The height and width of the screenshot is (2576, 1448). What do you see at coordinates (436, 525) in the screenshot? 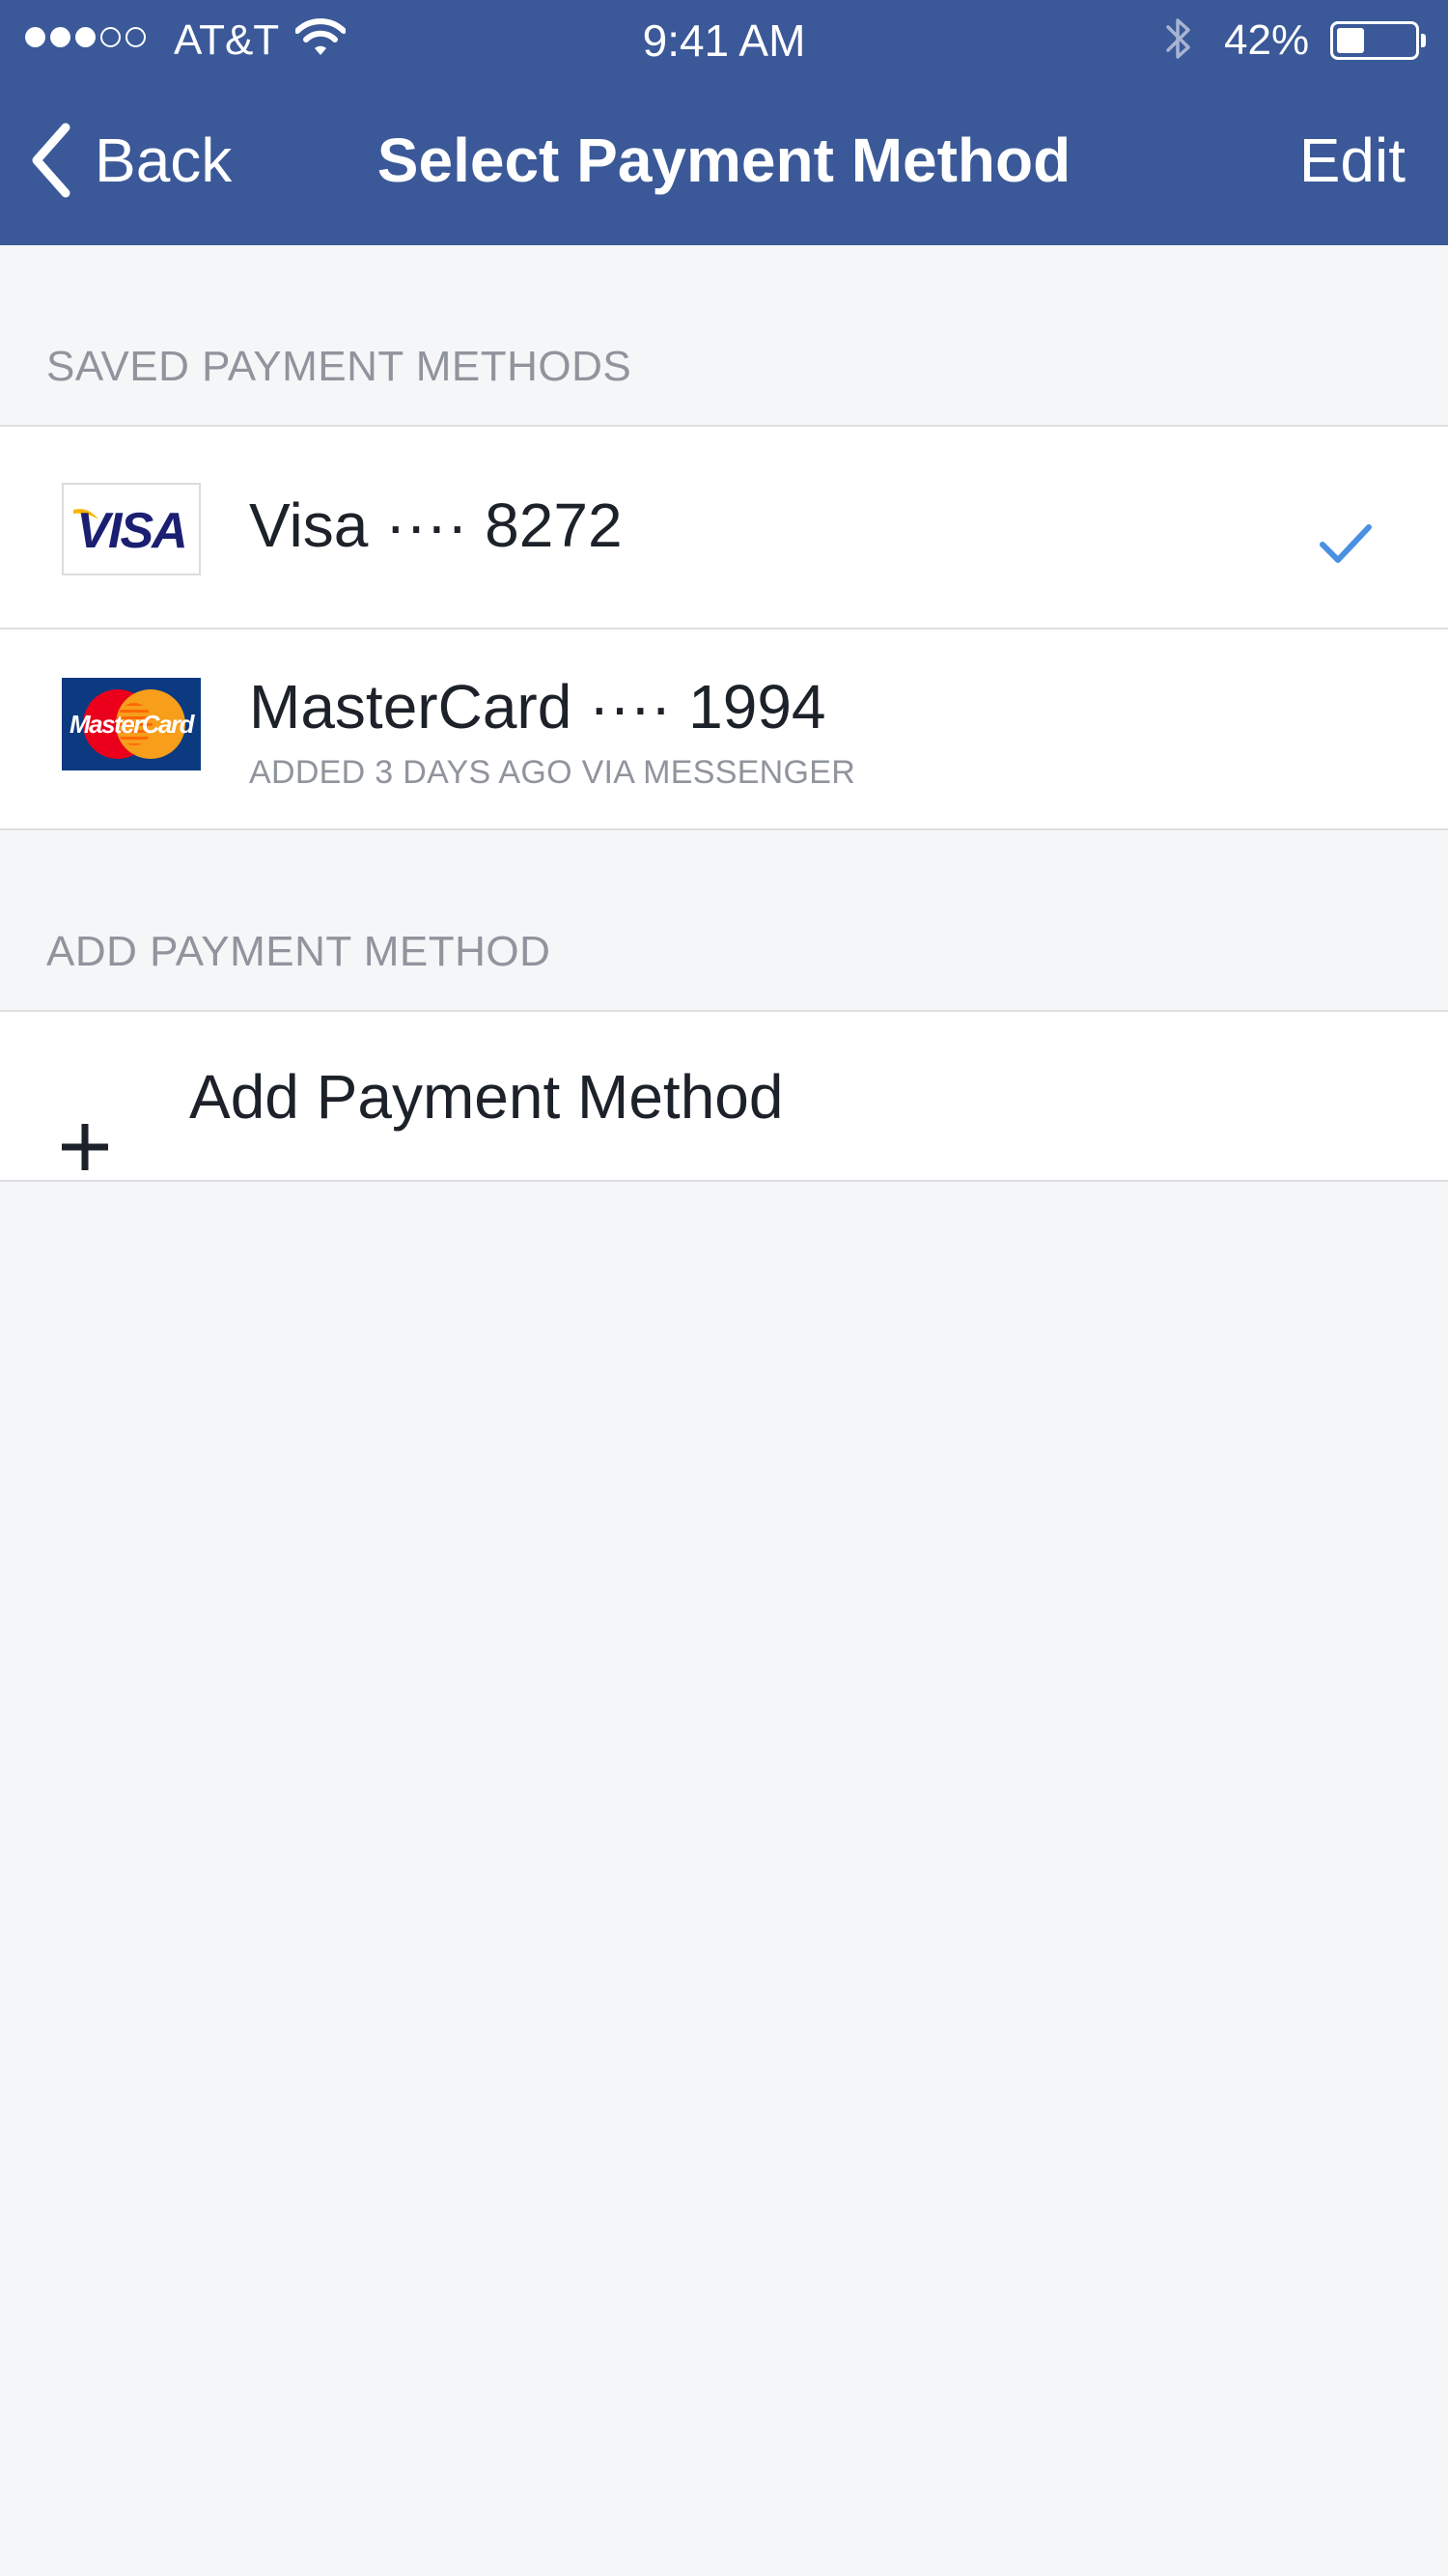
I see `payment-method-label: Visa ···· 8272` at bounding box center [436, 525].